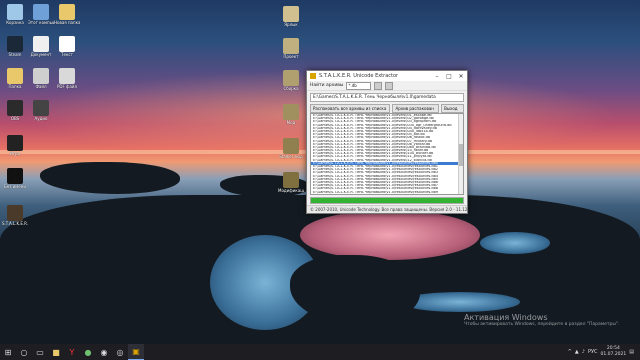 Image resolution: width=640 pixels, height=360 pixels. I want to click on system-tray: ^ ▲ ♪ РУС 20:54 01.07.2021 ▤, so click(604, 352).